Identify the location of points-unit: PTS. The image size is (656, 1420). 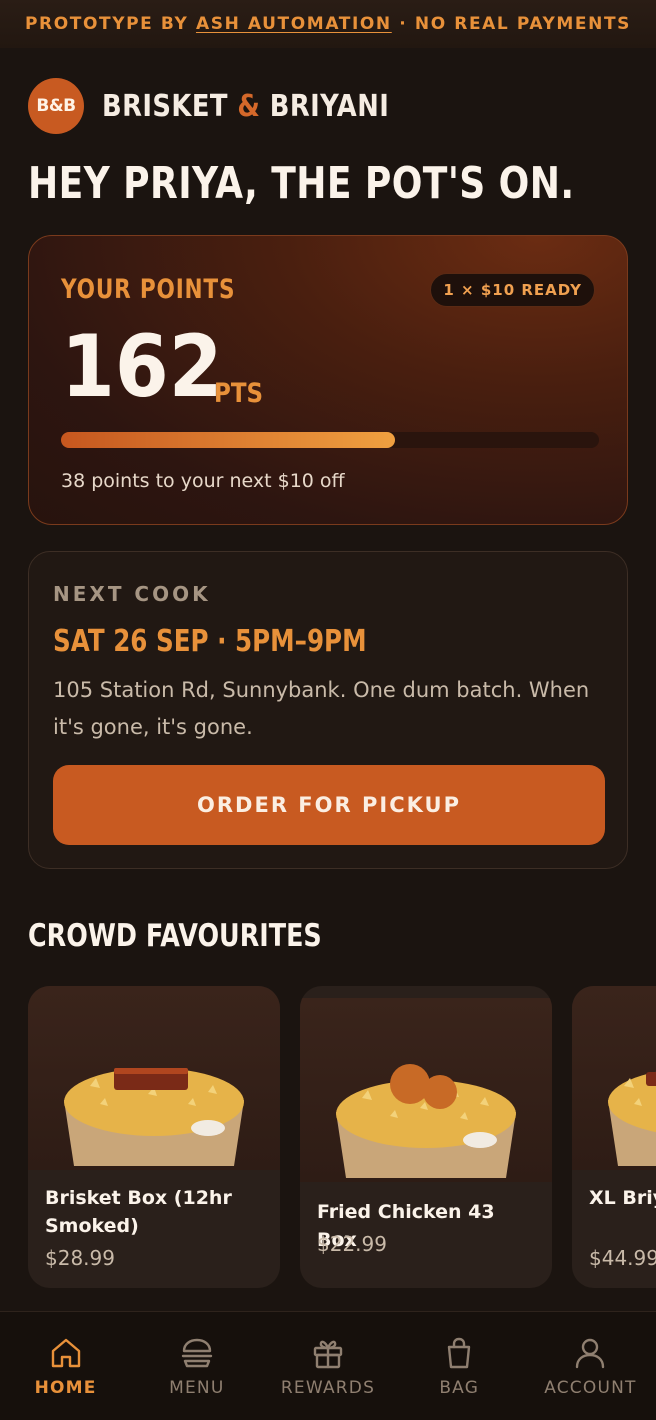
(239, 393).